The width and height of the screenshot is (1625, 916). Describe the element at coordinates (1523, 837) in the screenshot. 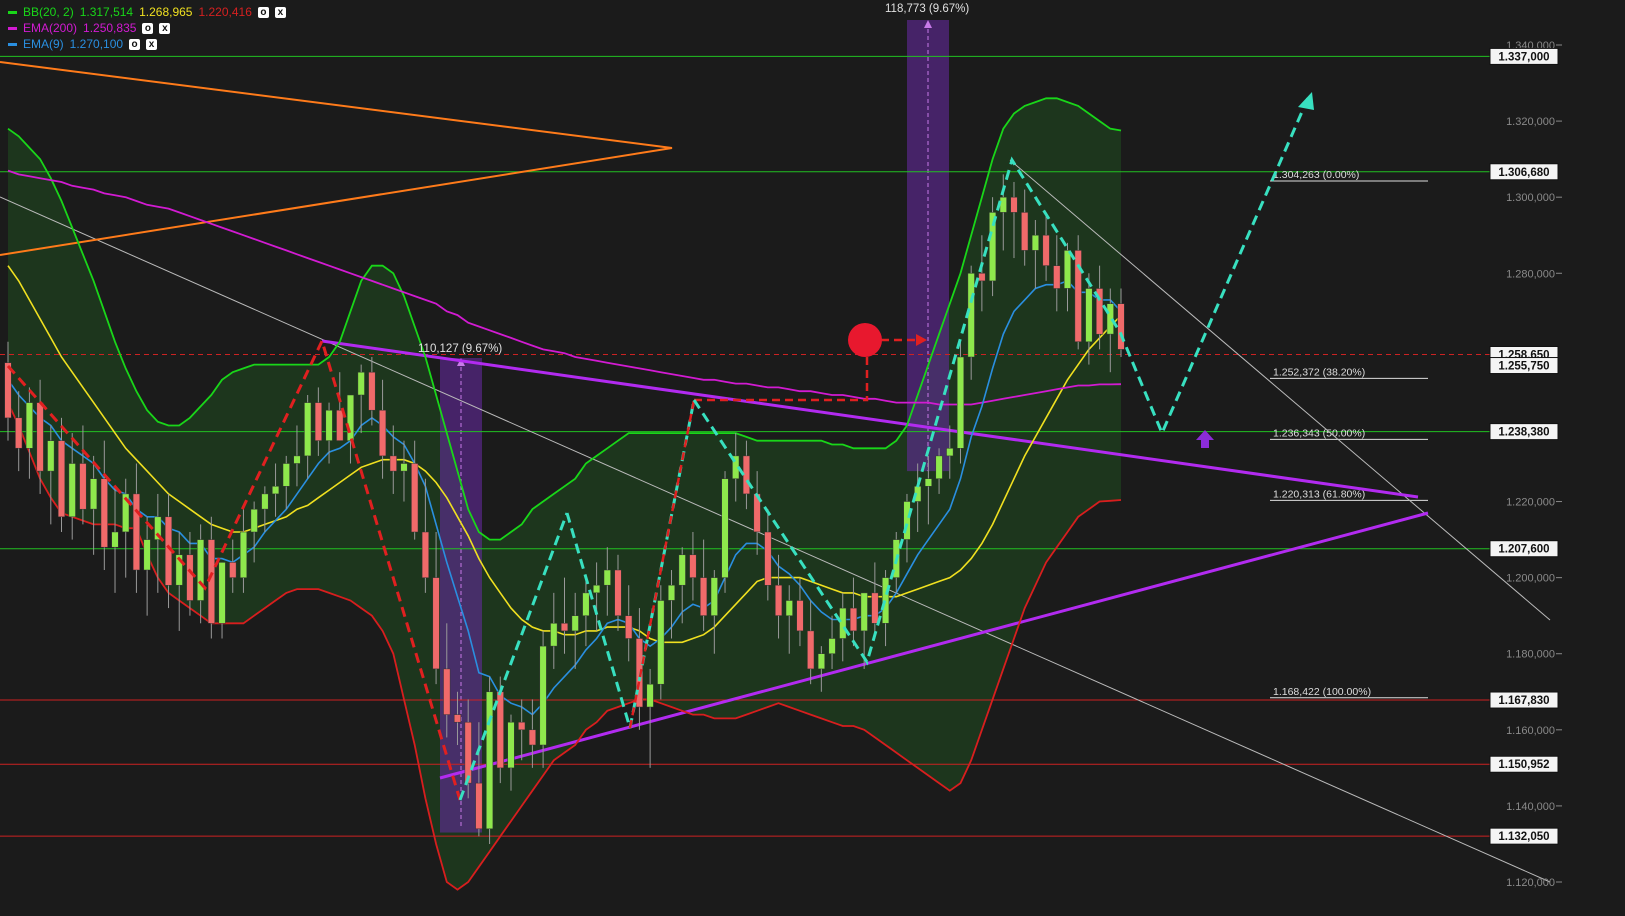

I see `price-tag-label: 1.132,050` at that location.